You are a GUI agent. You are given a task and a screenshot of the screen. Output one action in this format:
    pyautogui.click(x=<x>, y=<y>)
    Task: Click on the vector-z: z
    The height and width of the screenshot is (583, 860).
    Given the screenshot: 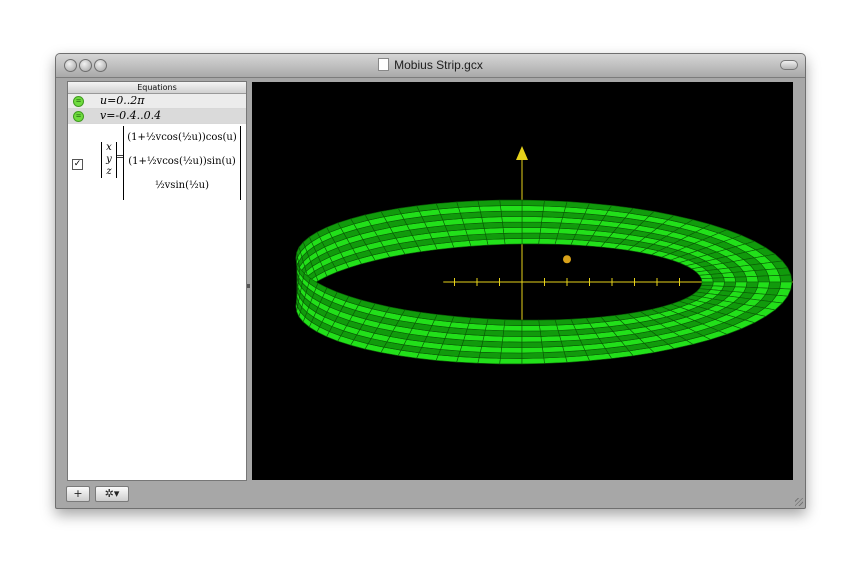 What is the action you would take?
    pyautogui.click(x=109, y=171)
    